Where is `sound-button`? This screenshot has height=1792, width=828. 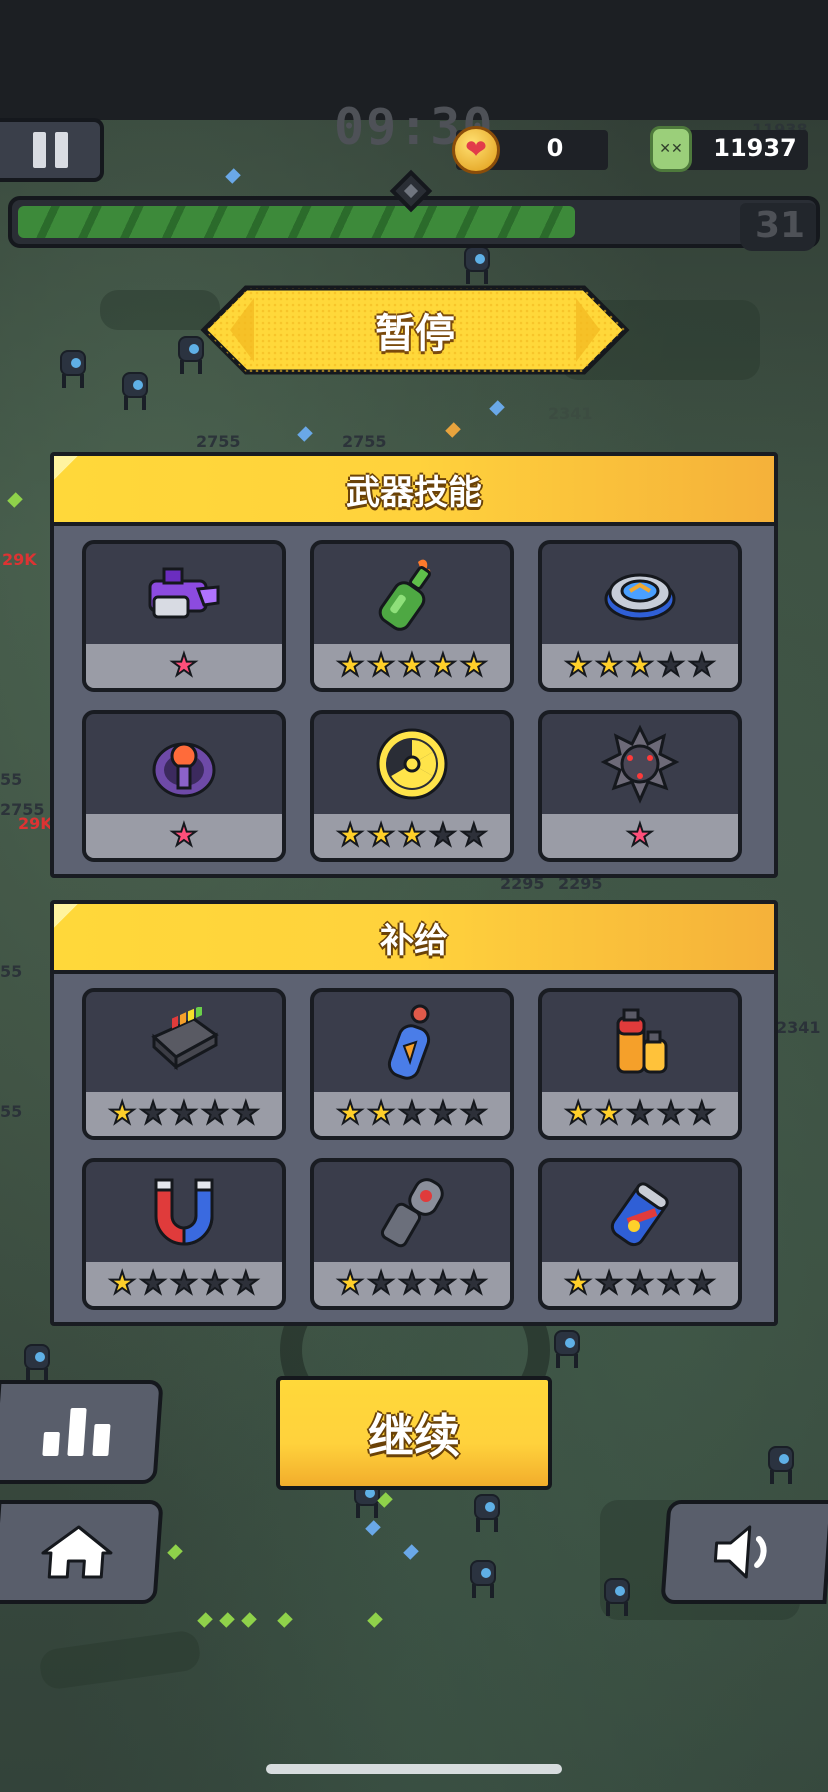 sound-button is located at coordinates (744, 1552).